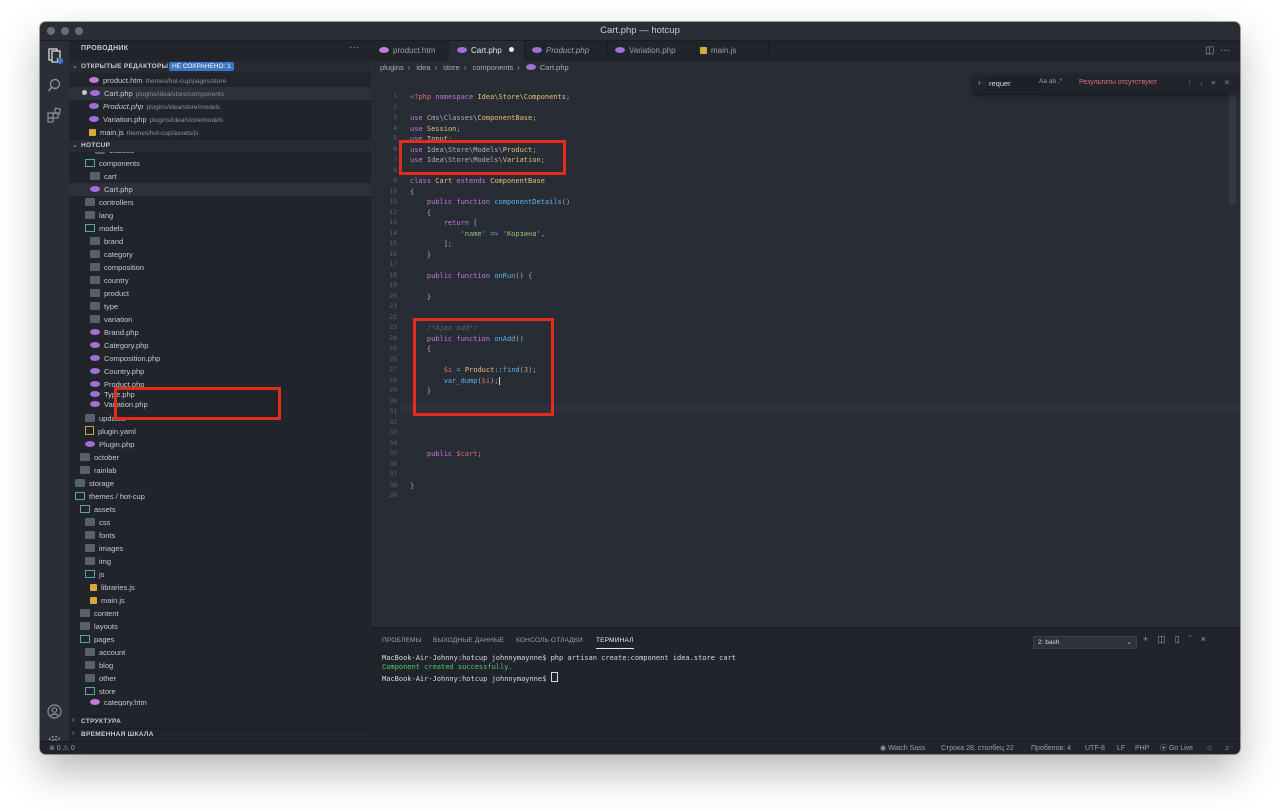  I want to click on tree-item-file: Brand.php, so click(114, 332).